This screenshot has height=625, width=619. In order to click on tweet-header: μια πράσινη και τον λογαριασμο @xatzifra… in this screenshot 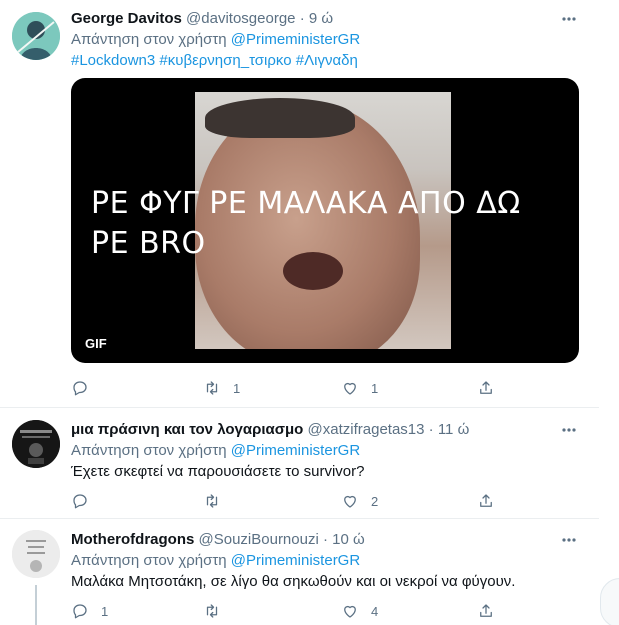, I will do `click(325, 429)`.